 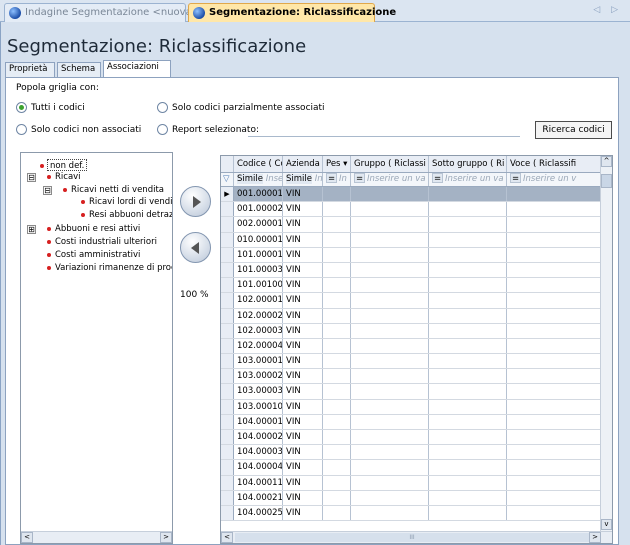 What do you see at coordinates (258, 452) in the screenshot?
I see `cell-codice: 104.00003` at bounding box center [258, 452].